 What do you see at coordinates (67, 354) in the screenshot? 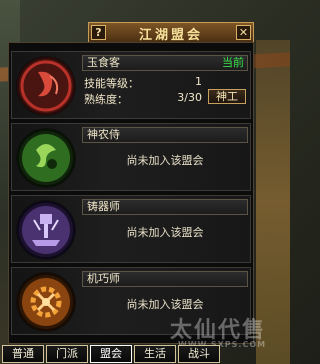
I see `tab-sect: 门派` at bounding box center [67, 354].